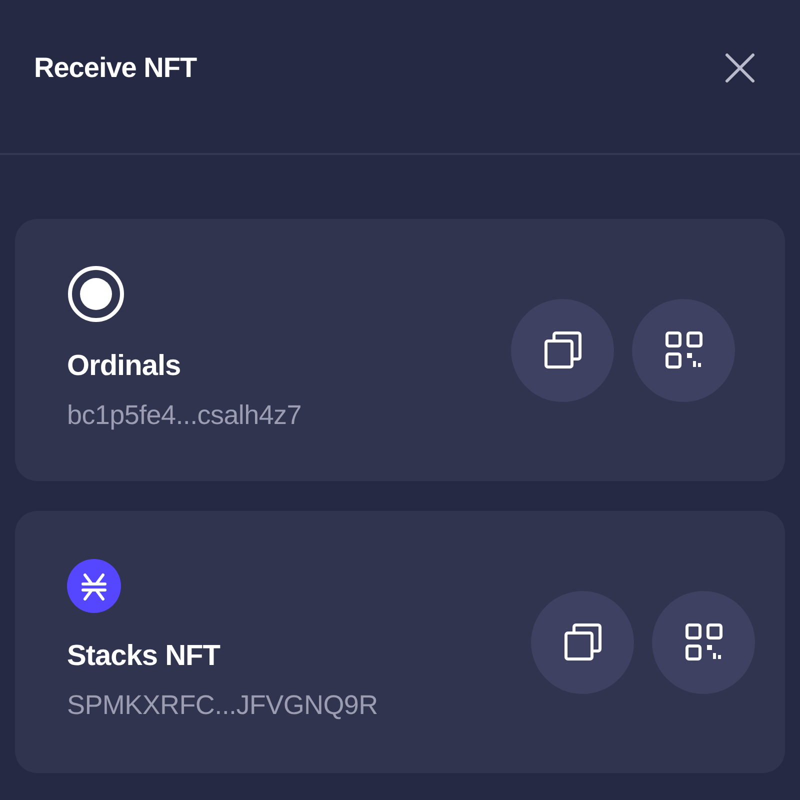  What do you see at coordinates (94, 586) in the screenshot?
I see `stacks-logo-icon` at bounding box center [94, 586].